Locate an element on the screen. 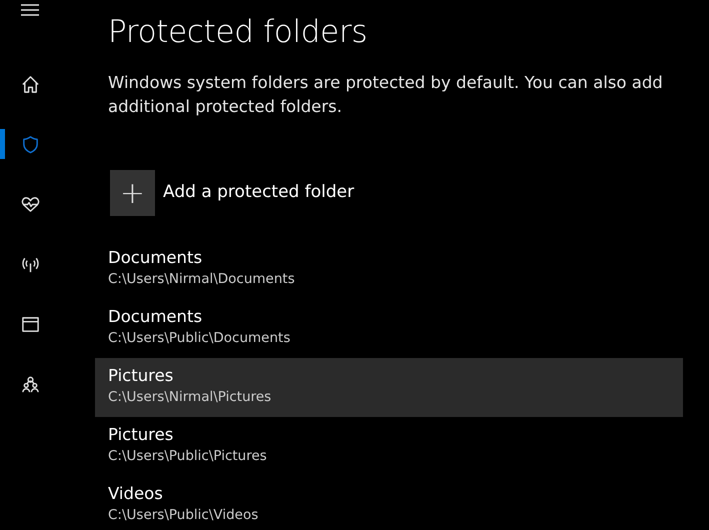  folder-path: C:\Users\Nirmal\Documents is located at coordinates (202, 279).